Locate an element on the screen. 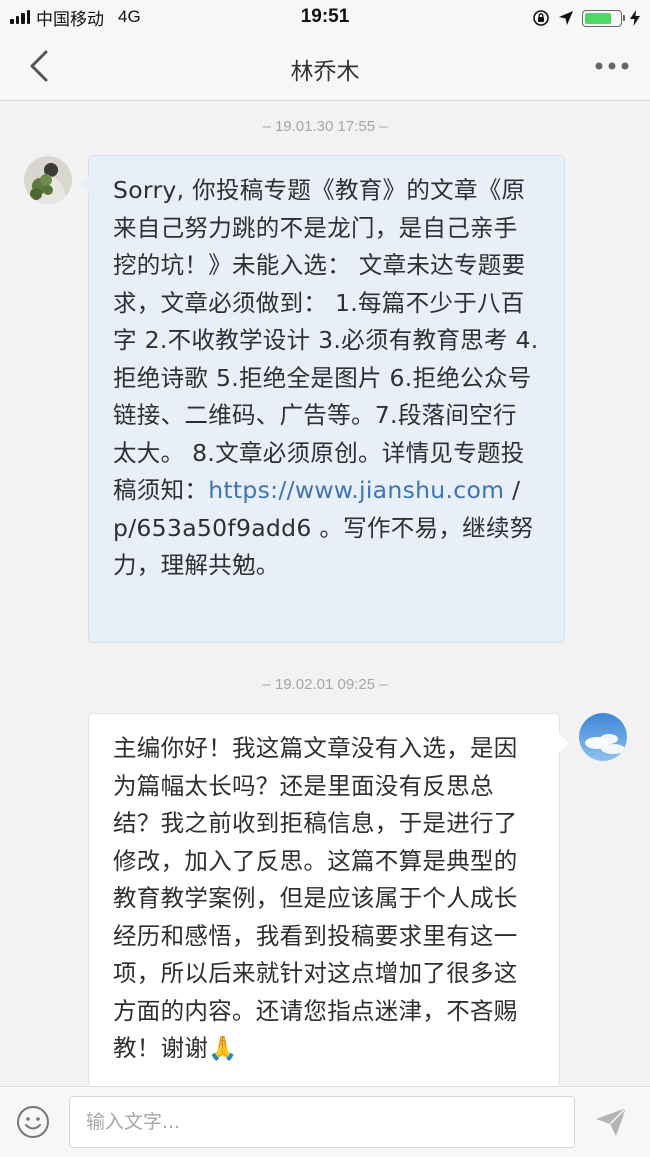  emoji-button is located at coordinates (33, 1122).